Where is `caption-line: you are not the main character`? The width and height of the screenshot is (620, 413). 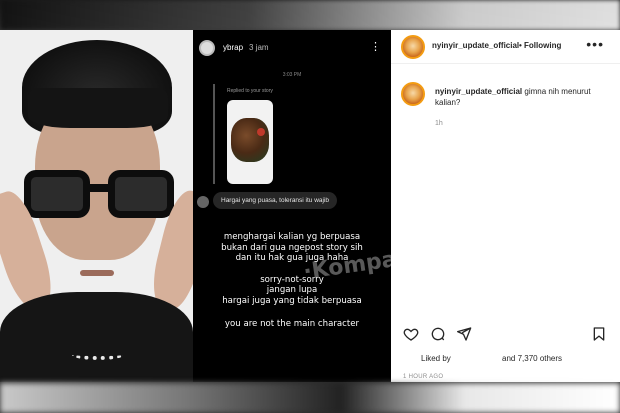
caption-line: you are not the main character is located at coordinates (292, 324).